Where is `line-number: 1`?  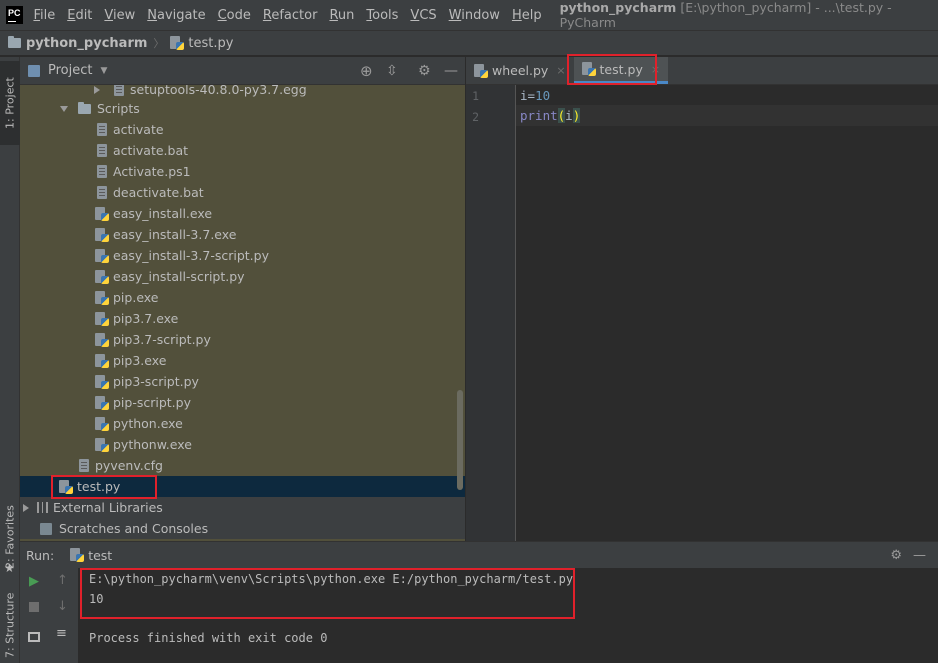 line-number: 1 is located at coordinates (475, 96).